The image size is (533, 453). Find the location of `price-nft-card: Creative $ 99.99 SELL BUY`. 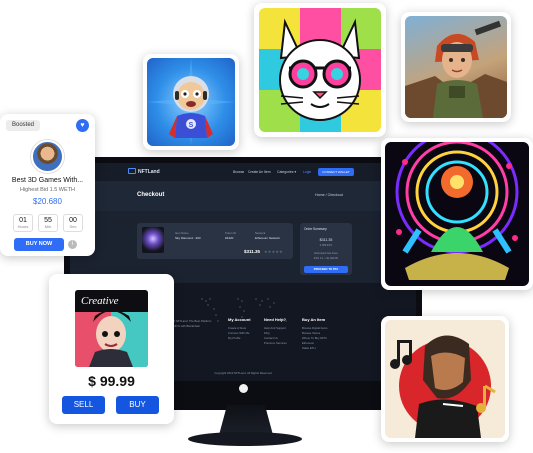

price-nft-card: Creative $ 99.99 SELL BUY is located at coordinates (111, 349).